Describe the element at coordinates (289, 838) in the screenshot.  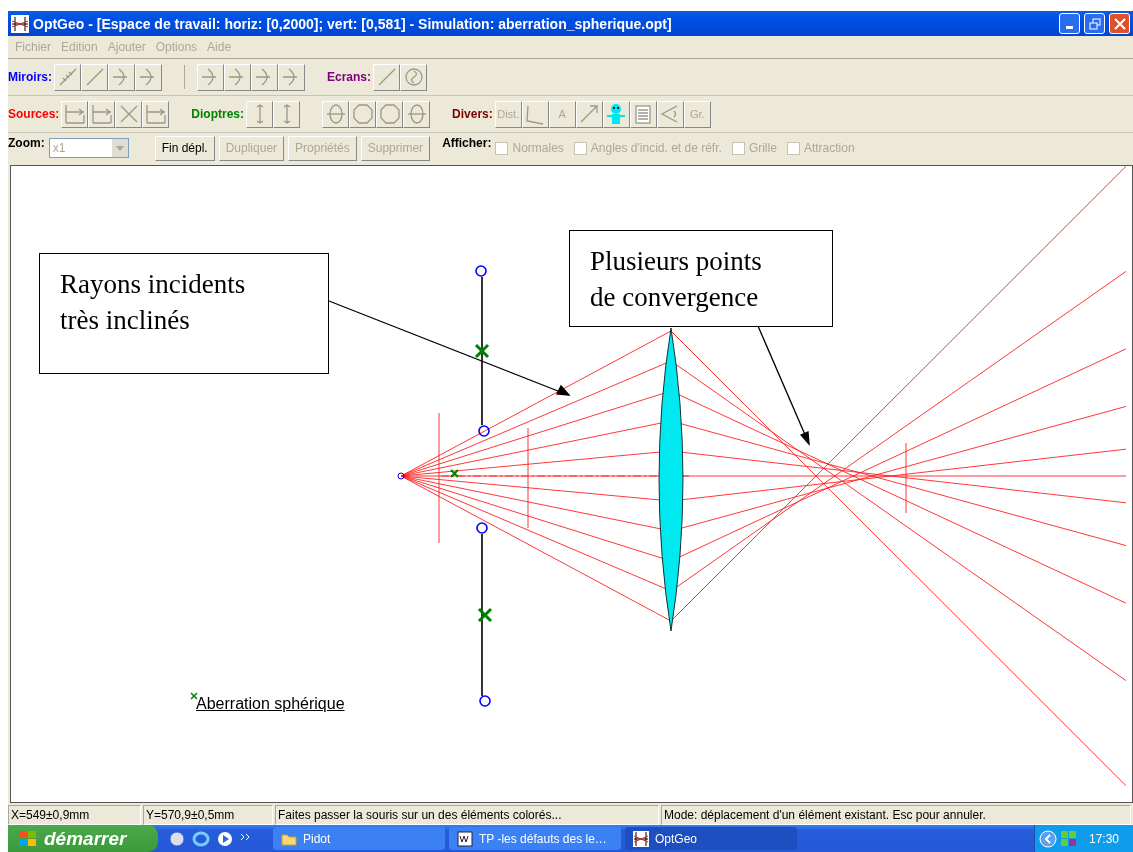
I see `folder-icon` at that location.